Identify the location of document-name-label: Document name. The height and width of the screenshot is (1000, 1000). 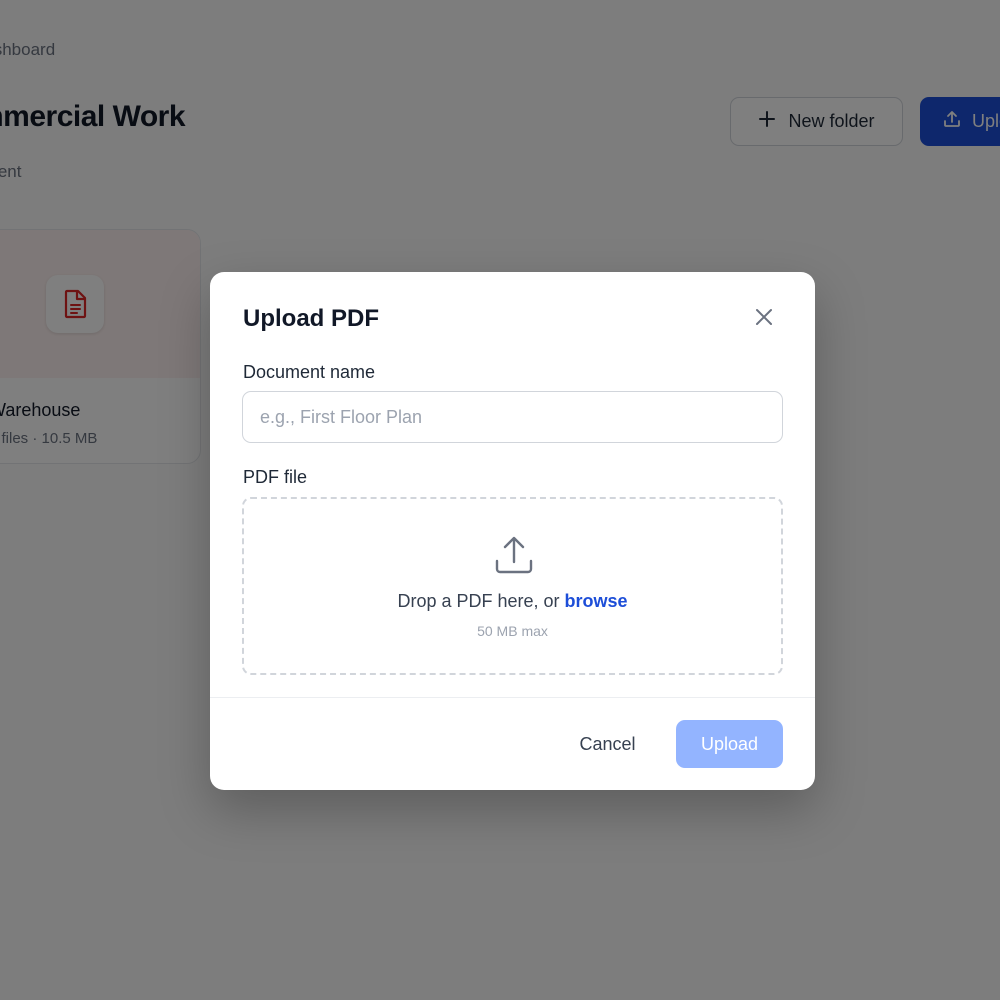
(309, 372).